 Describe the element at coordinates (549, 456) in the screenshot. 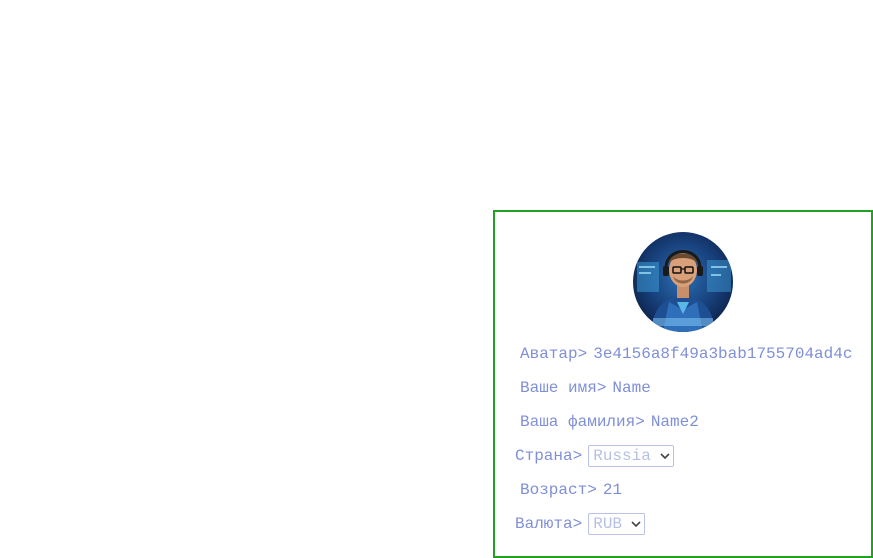

I see `country-label: Страна>` at that location.